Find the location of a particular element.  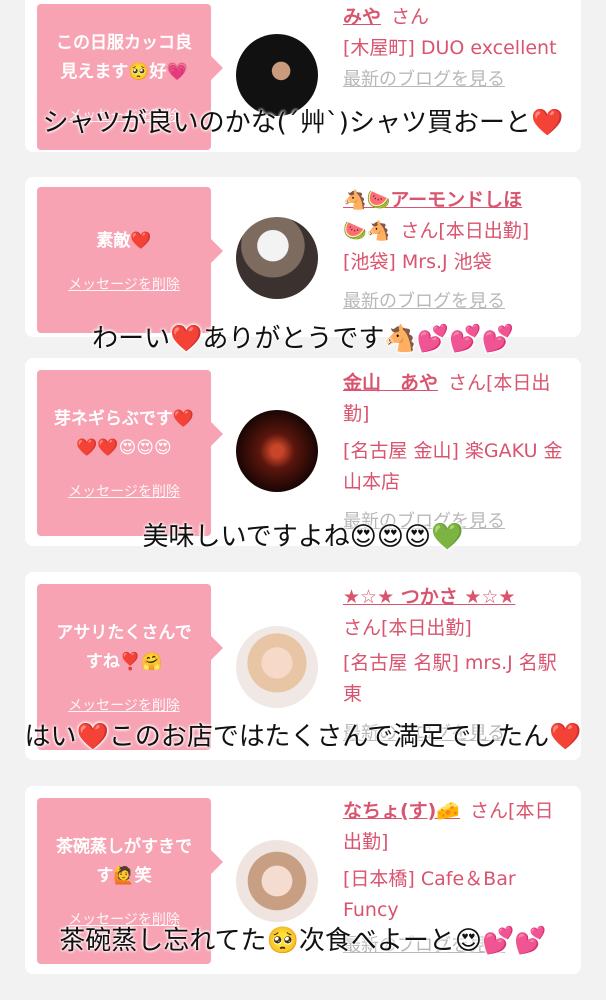

message-bubble: 芽ネギらぶです❤️ ❤️❤️😍😍😍 メッセージを削除 is located at coordinates (130, 453).